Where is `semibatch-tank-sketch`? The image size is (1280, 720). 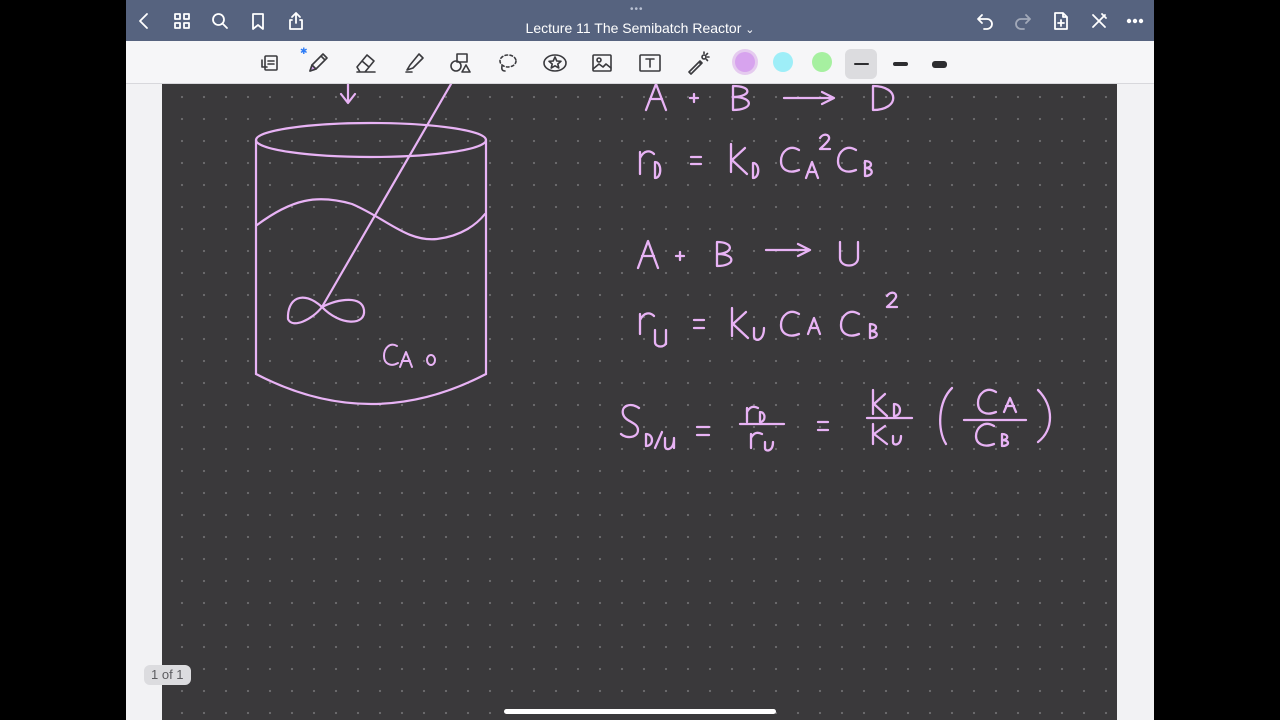
semibatch-tank-sketch is located at coordinates (371, 245).